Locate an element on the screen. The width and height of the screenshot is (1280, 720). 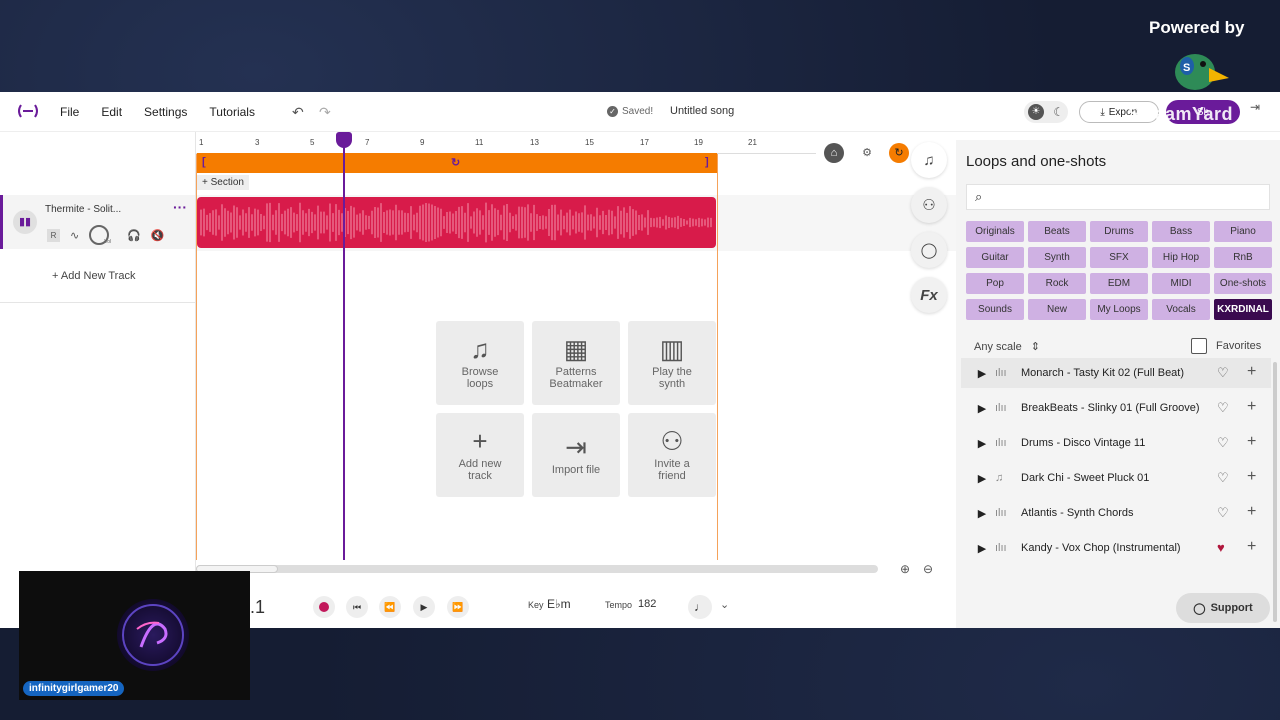
song-title: Untitled song is located at coordinates (702, 111).